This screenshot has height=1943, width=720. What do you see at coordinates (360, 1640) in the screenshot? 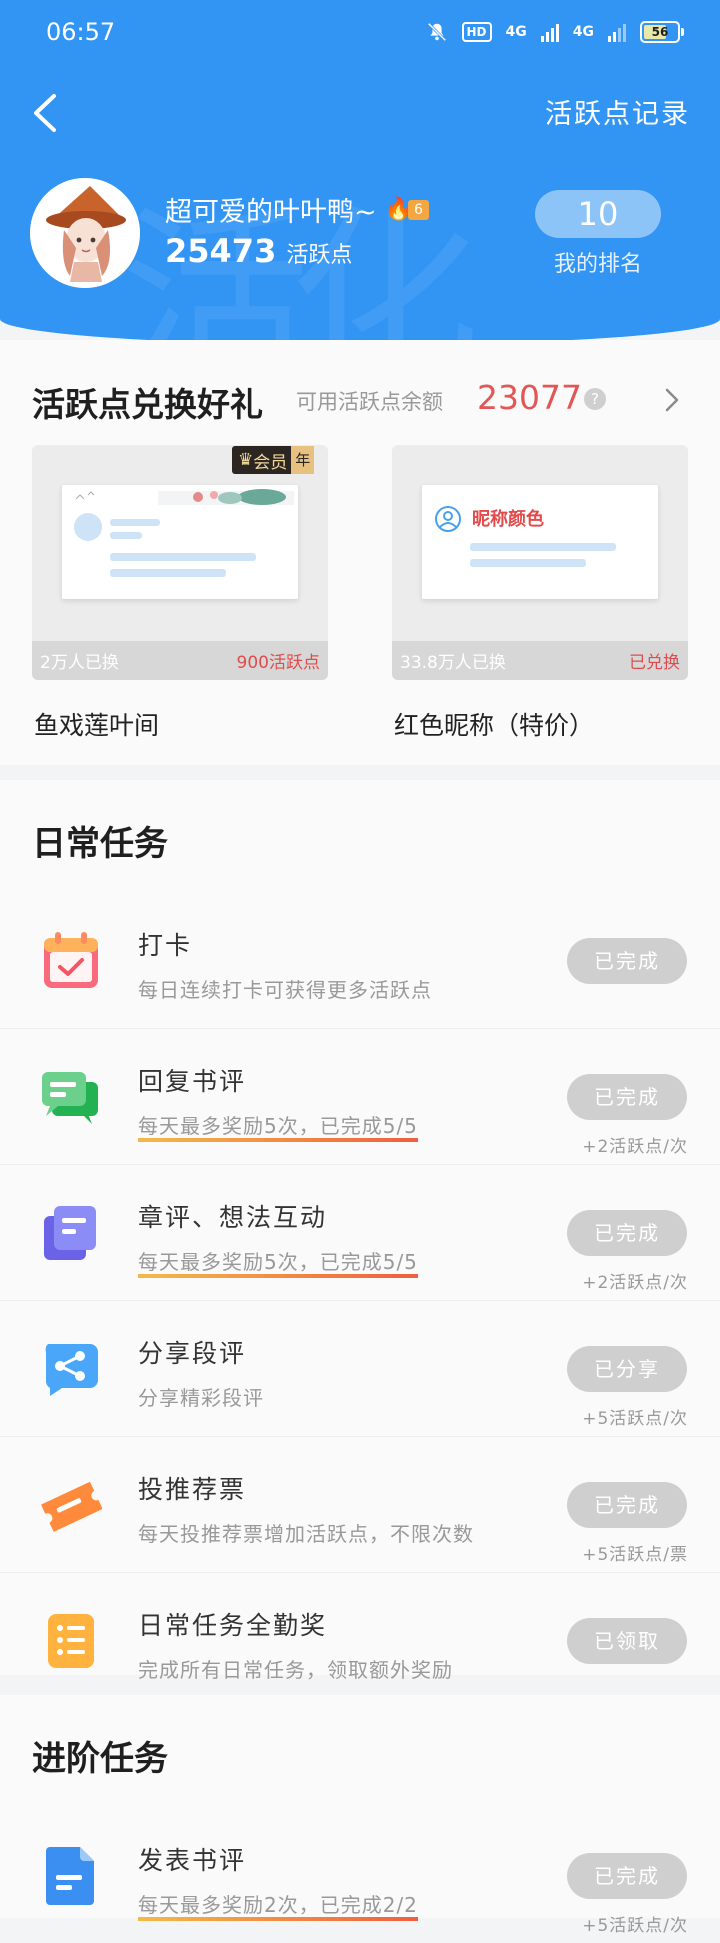
I see `task-daily-attendance: 日常任务全勤奖 完成所有日常任务，领取额外奖励 已领取` at bounding box center [360, 1640].